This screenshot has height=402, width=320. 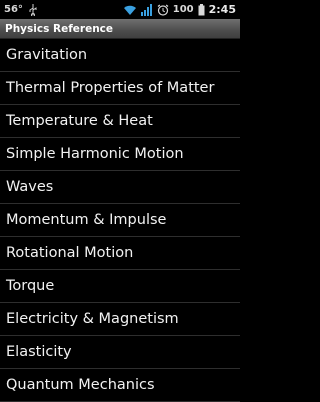 I want to click on wifi-icon, so click(x=130, y=10).